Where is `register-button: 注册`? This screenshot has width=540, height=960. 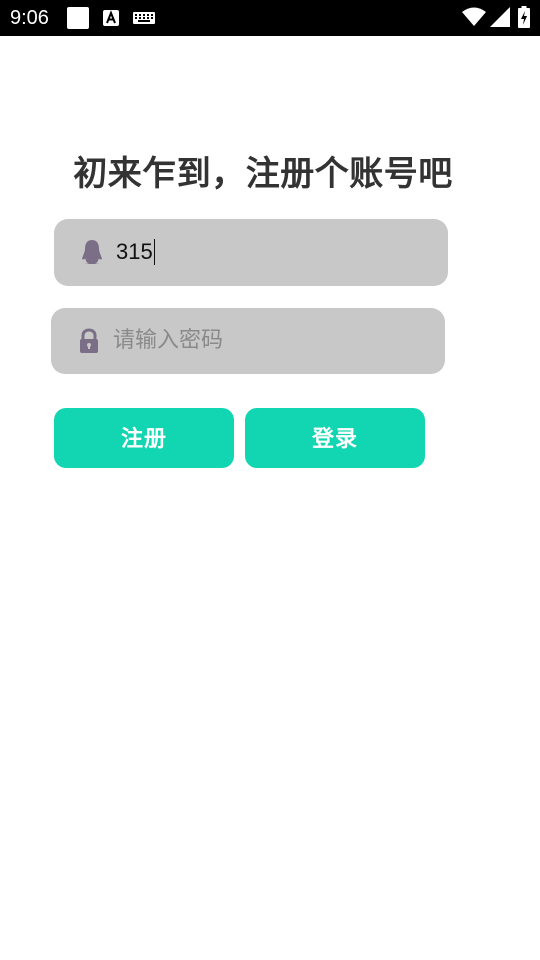 register-button: 注册 is located at coordinates (144, 438).